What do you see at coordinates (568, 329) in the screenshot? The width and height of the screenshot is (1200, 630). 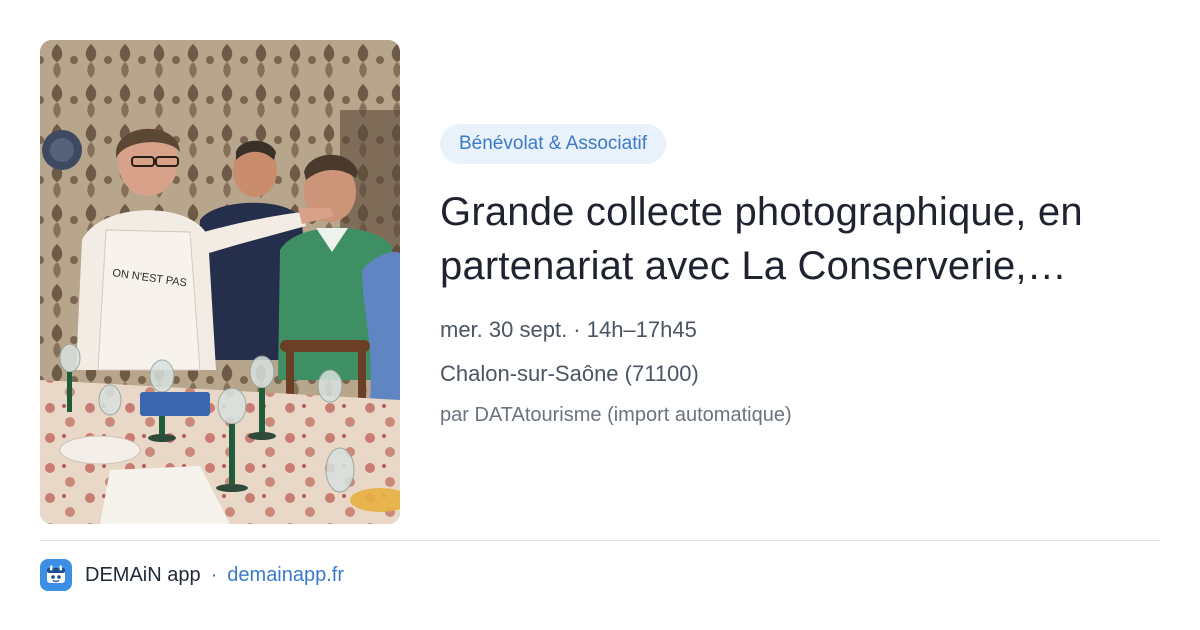 I see `event-date-time: mer. 30 sept. · 14h–17h45` at bounding box center [568, 329].